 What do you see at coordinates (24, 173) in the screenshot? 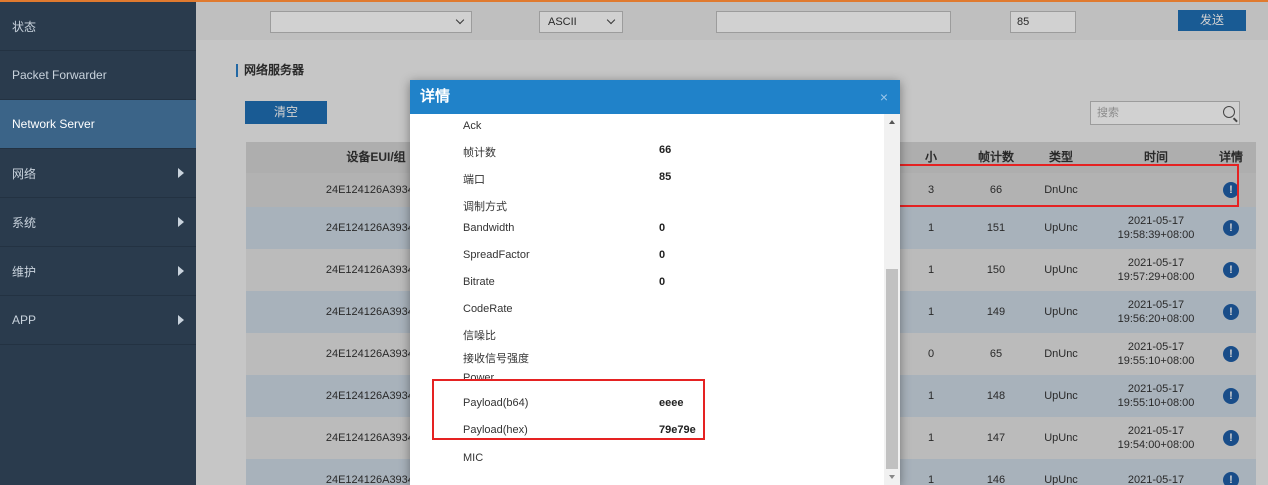
I see `sidebar-item-label: 网络` at bounding box center [24, 173].